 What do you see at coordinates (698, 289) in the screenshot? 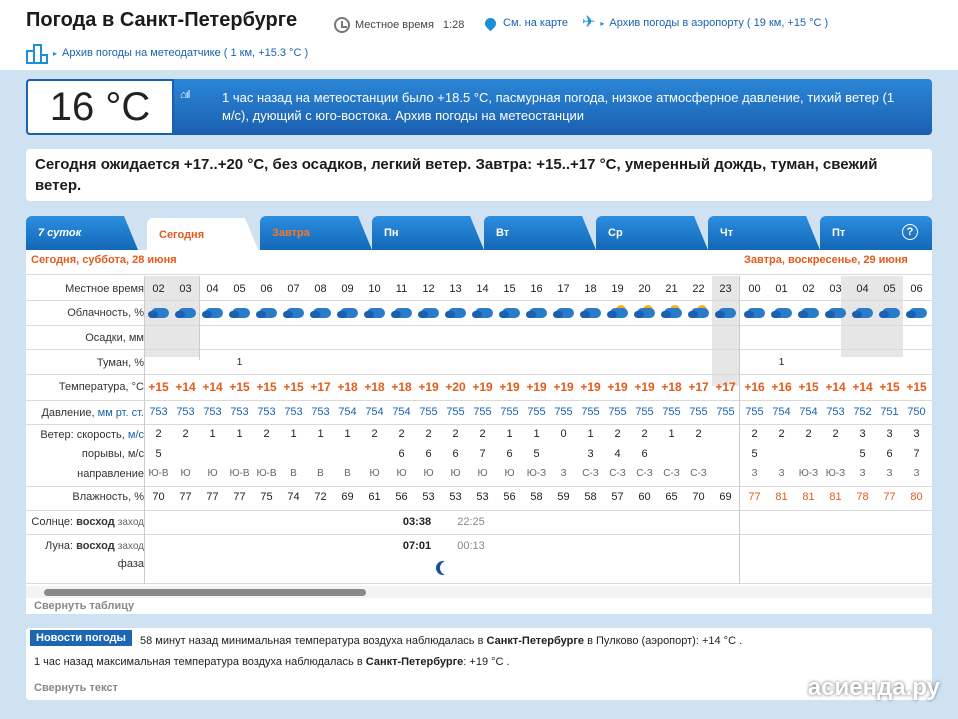
I see `hour-cell: 22` at bounding box center [698, 289].